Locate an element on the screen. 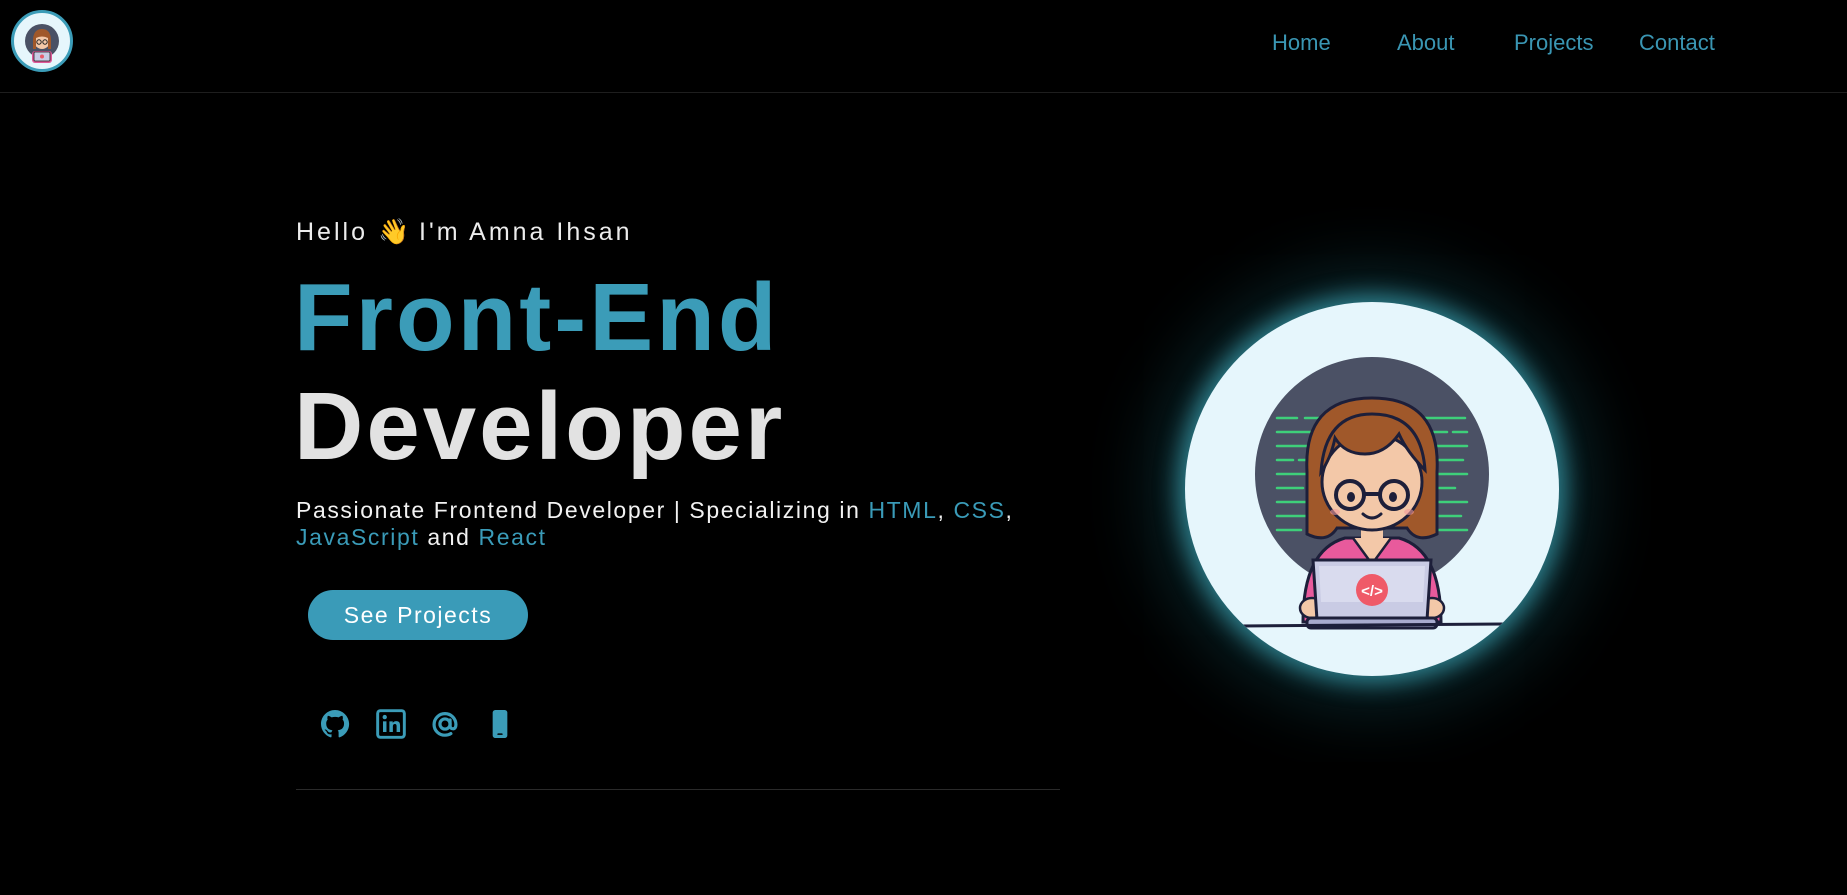 The image size is (1847, 895). hero-title-frontend: Front-End is located at coordinates (537, 317).